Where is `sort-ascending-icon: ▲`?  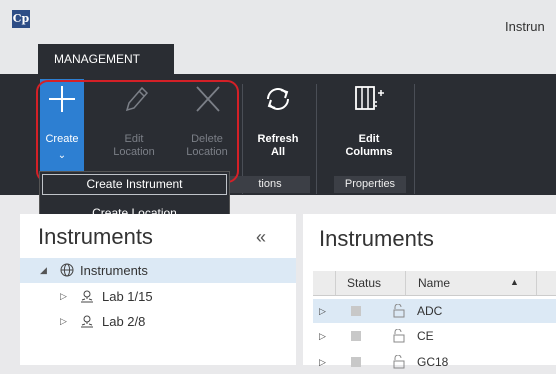
sort-ascending-icon: ▲ is located at coordinates (514, 282).